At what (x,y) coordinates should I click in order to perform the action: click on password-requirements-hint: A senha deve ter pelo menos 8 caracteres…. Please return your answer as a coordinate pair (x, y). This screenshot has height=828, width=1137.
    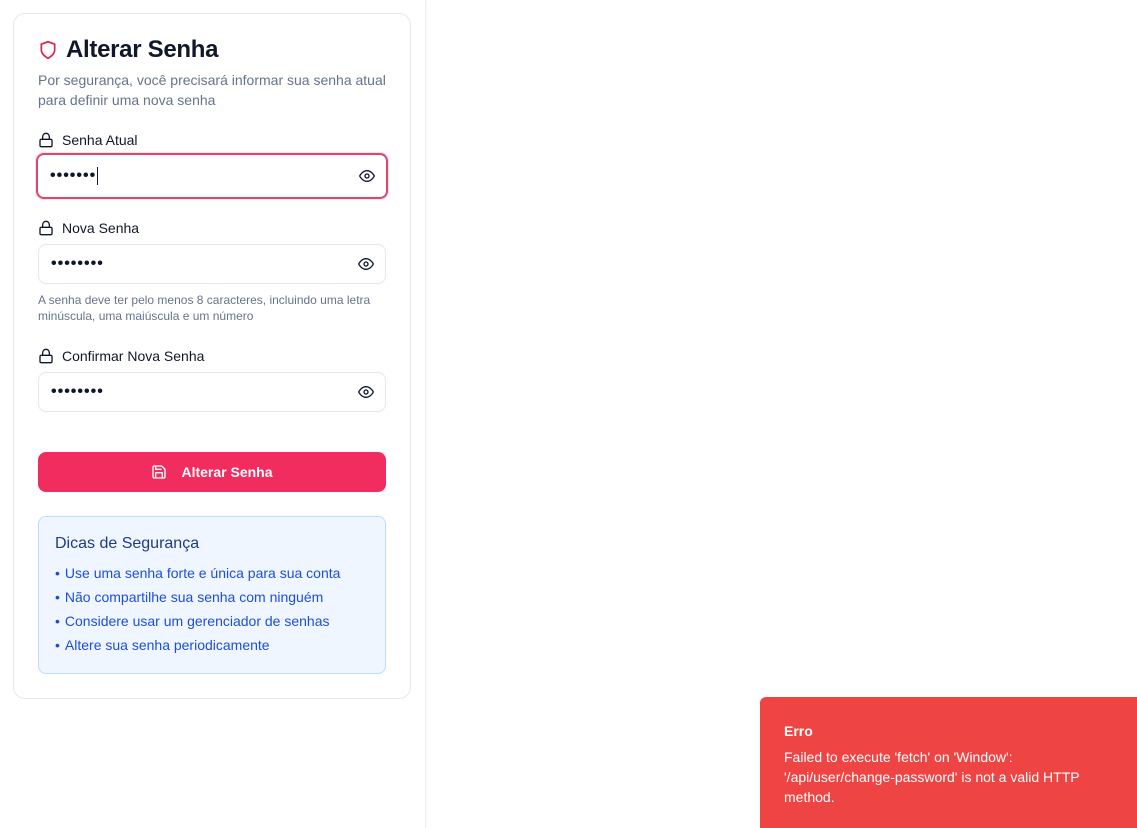
    Looking at the image, I should click on (204, 308).